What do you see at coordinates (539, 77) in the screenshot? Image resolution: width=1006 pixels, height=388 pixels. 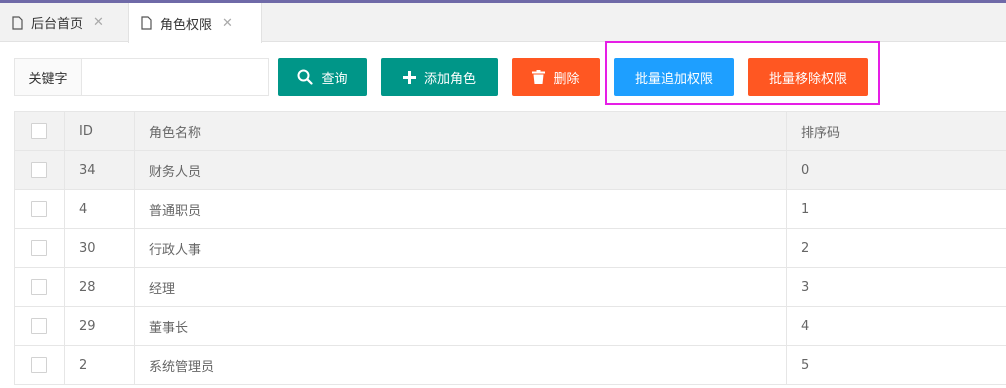 I see `trash-icon` at bounding box center [539, 77].